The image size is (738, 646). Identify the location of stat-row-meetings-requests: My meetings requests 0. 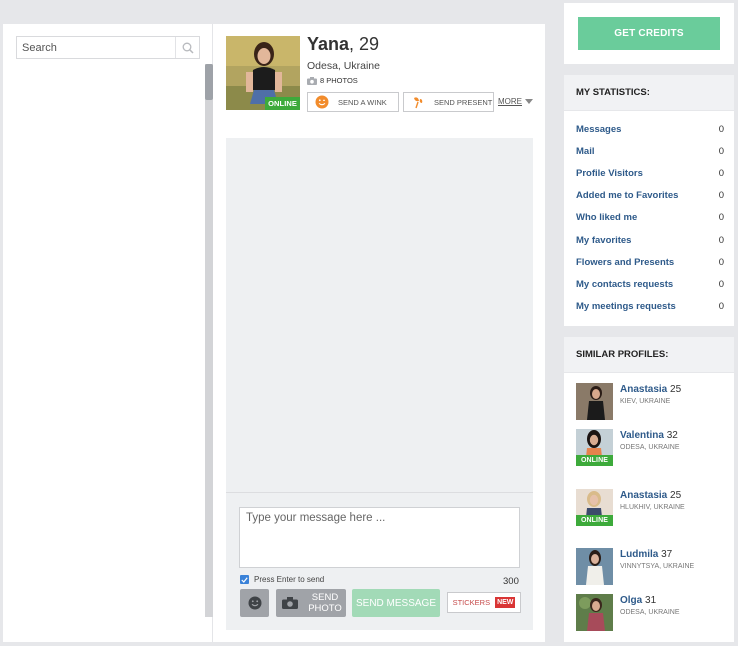
(650, 306).